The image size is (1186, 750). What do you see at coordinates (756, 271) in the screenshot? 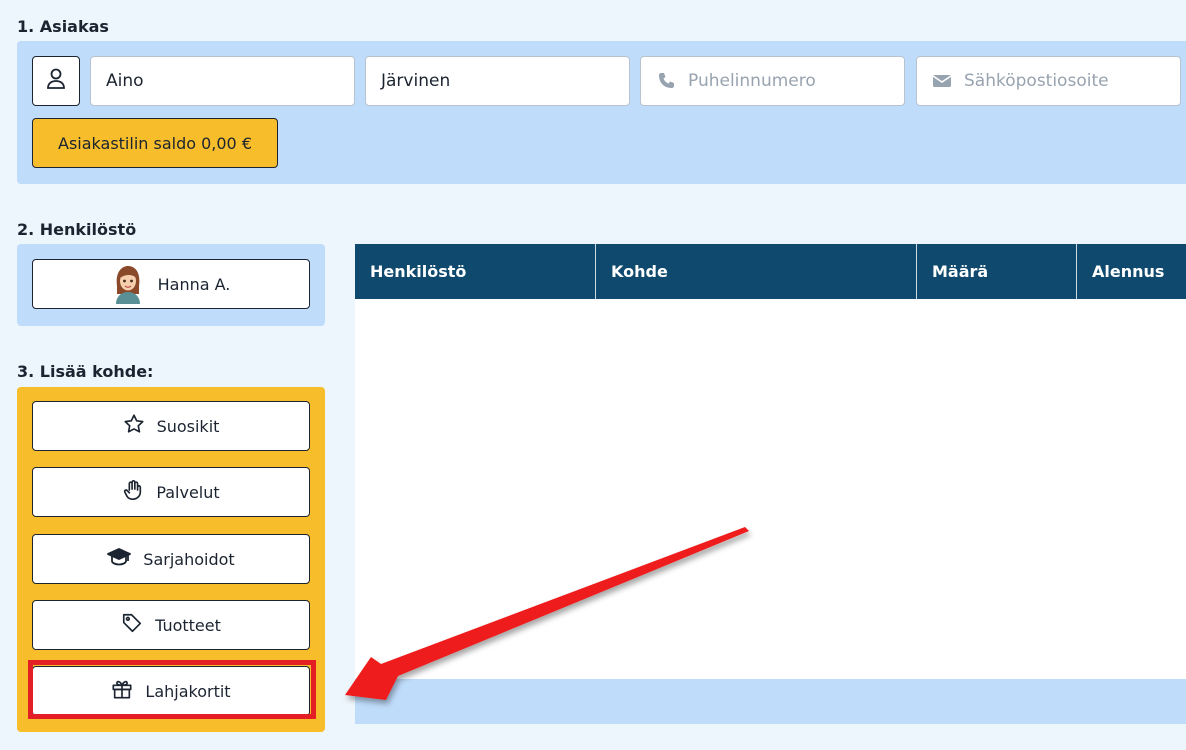
I see `column-header-item: Kohde` at bounding box center [756, 271].